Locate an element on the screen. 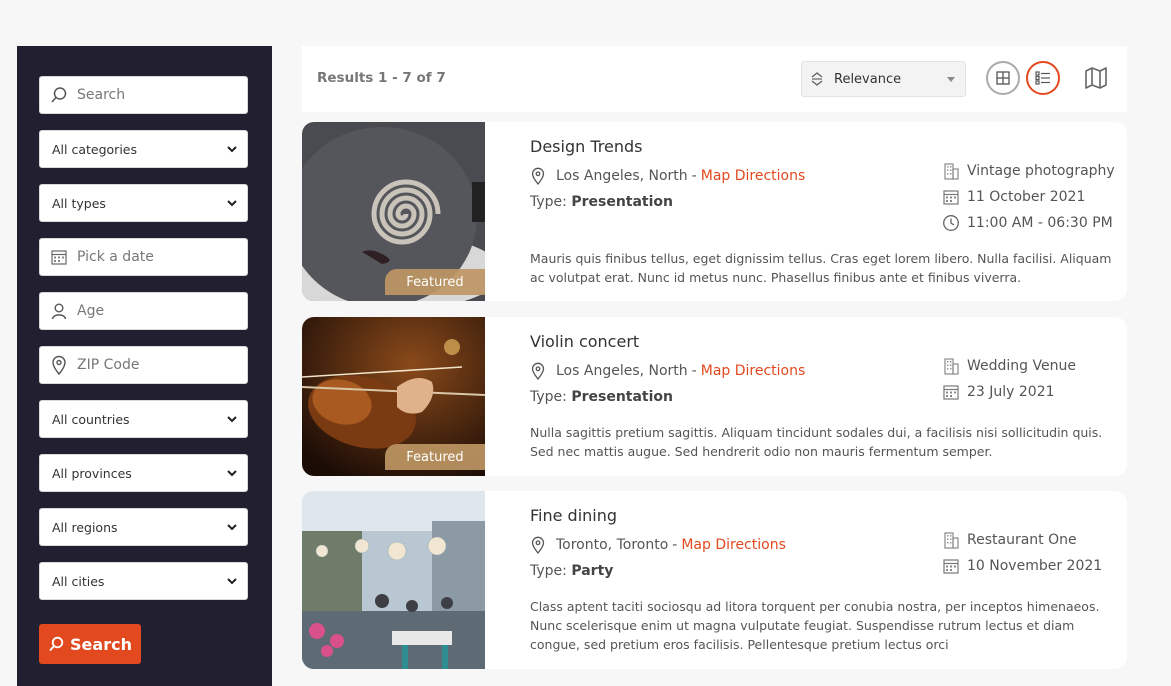 This screenshot has height=686, width=1171. listing-type: Type: Party is located at coordinates (571, 571).